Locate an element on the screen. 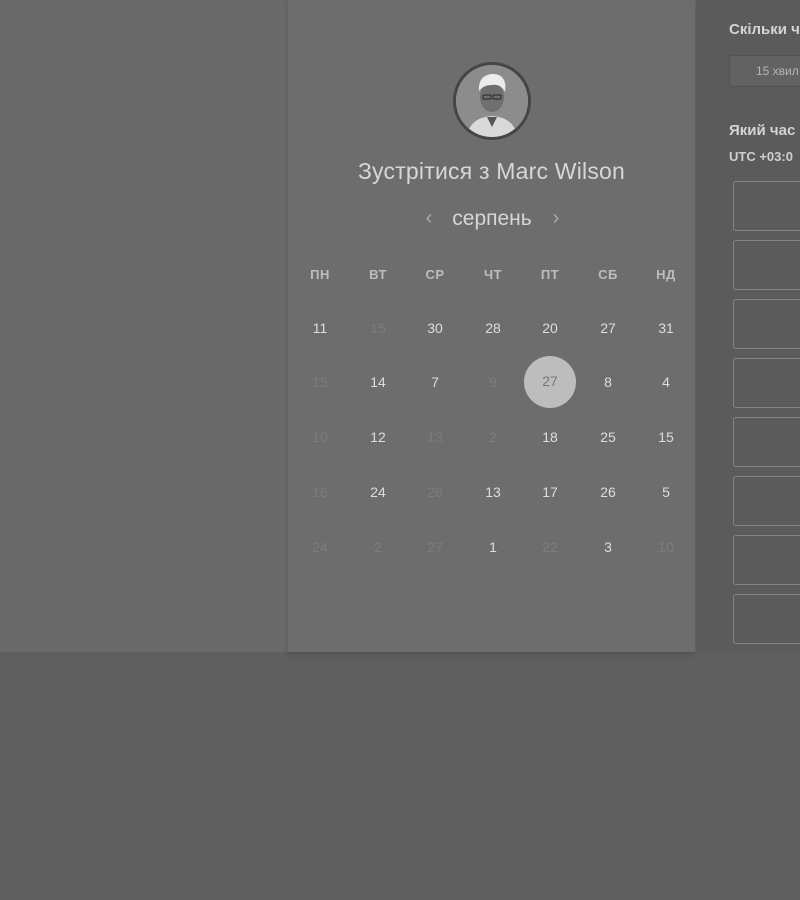 This screenshot has width=800, height=900. calendar-day: 31 is located at coordinates (666, 328).